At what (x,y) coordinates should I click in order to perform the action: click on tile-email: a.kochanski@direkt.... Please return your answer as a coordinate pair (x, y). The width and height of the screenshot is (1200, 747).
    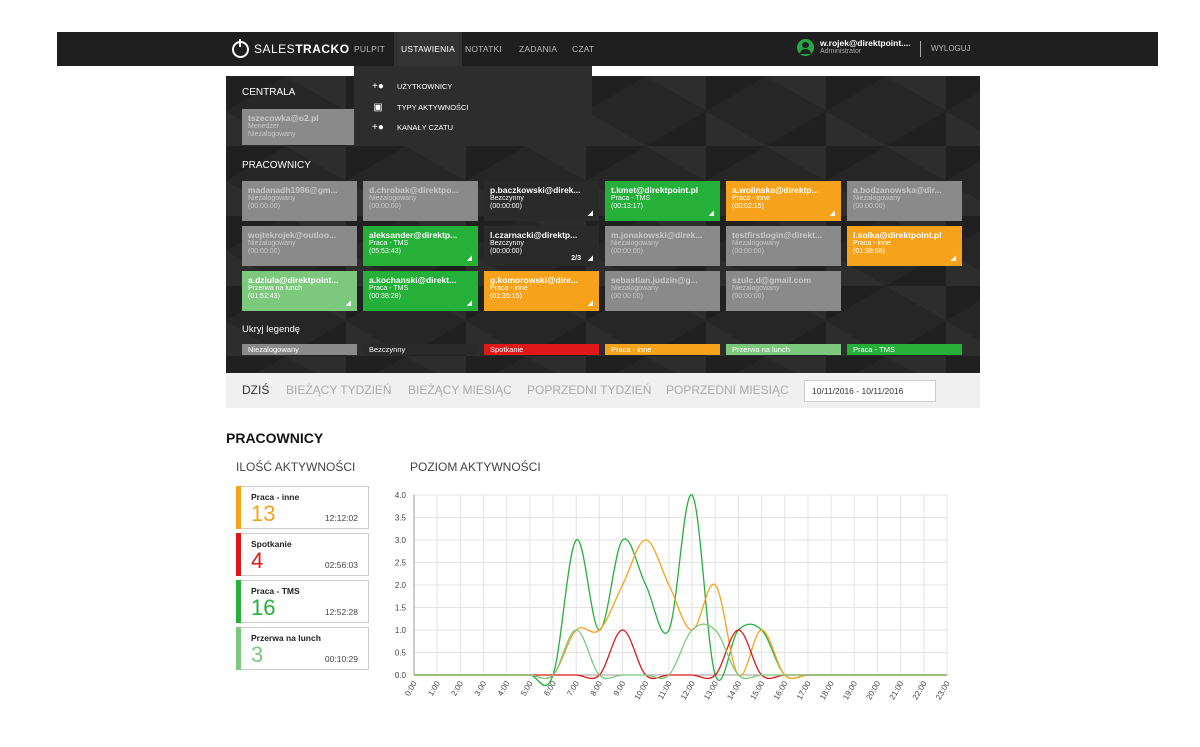
    Looking at the image, I should click on (413, 280).